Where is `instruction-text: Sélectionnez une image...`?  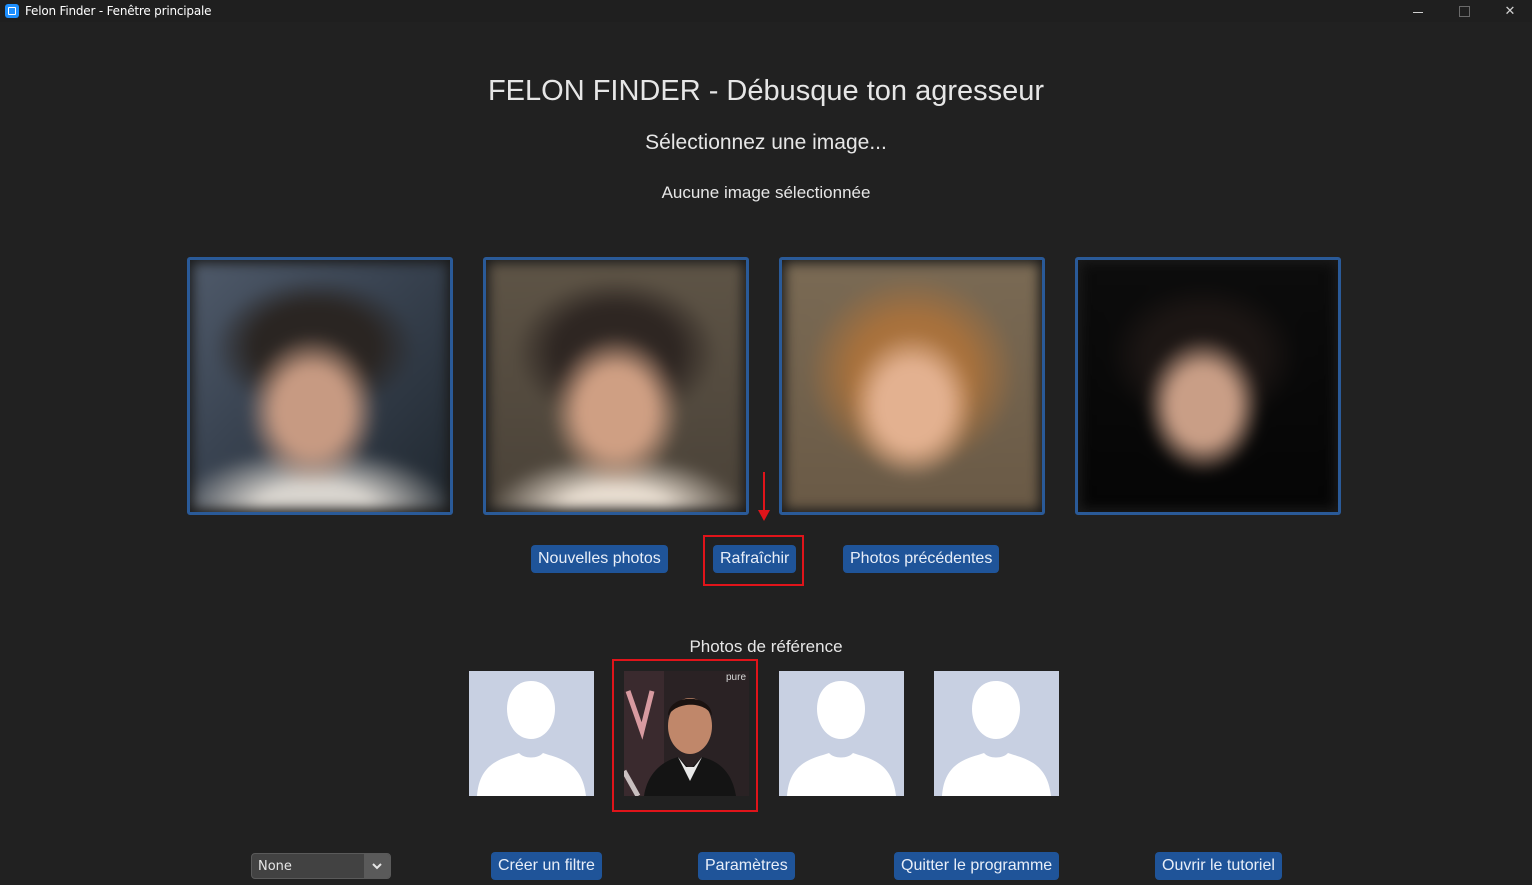
instruction-text: Sélectionnez une image... is located at coordinates (766, 142).